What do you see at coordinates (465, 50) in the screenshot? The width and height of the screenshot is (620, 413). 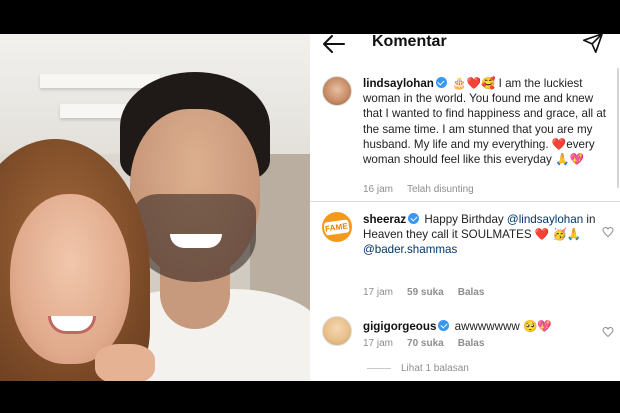 I see `top-bar: Komentar` at bounding box center [465, 50].